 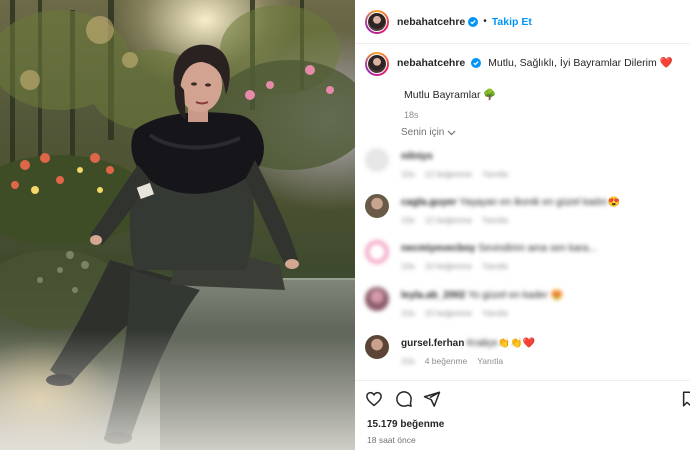 I want to click on comment-username: necmiyevecboy, so click(x=438, y=248).